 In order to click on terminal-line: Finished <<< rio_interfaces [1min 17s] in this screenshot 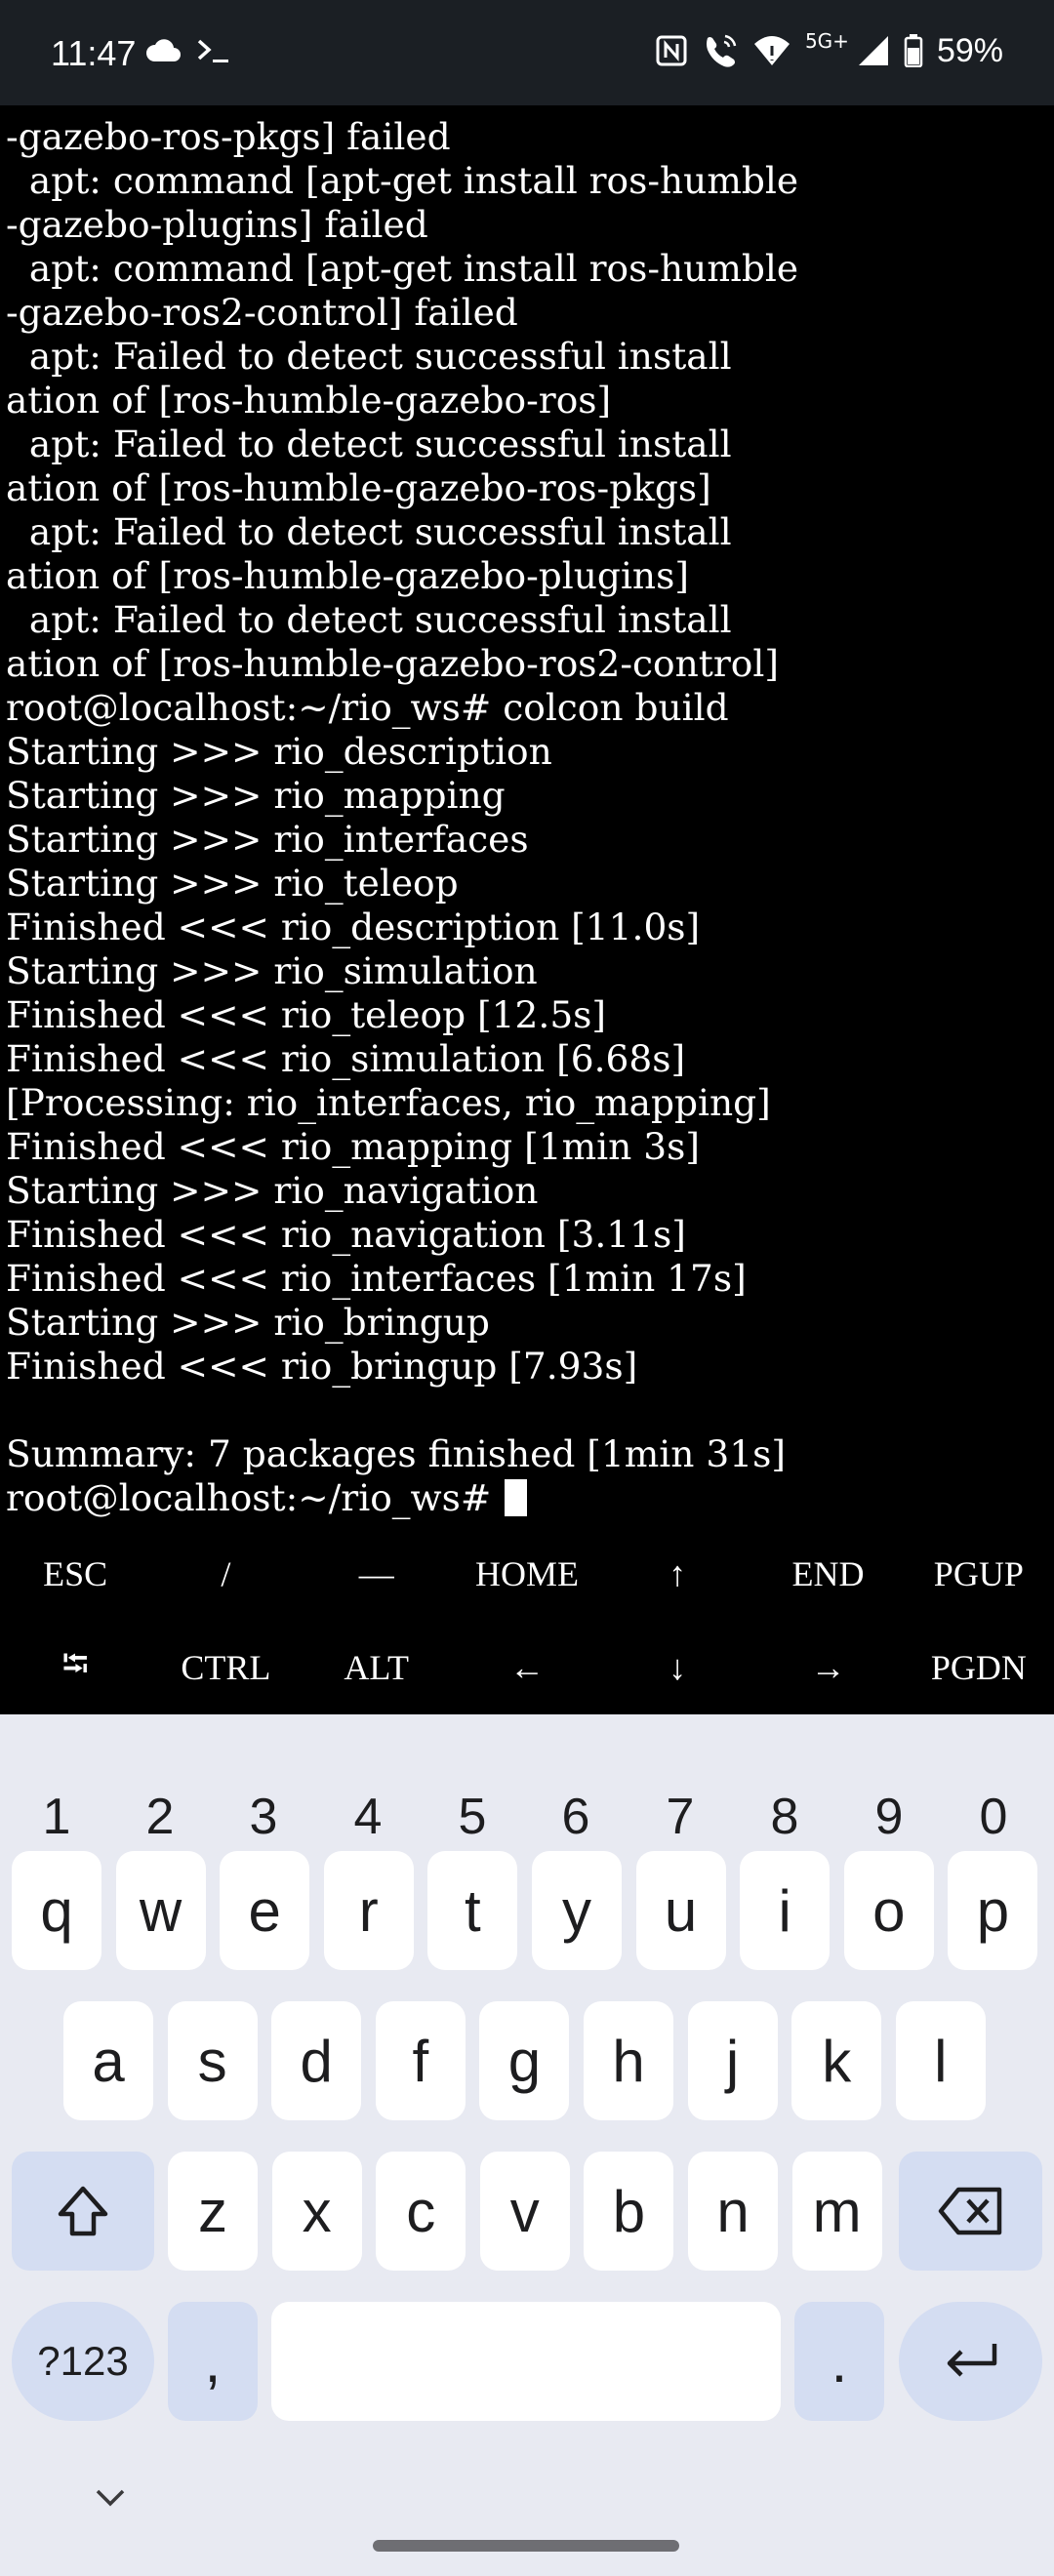, I will do `click(377, 1278)`.